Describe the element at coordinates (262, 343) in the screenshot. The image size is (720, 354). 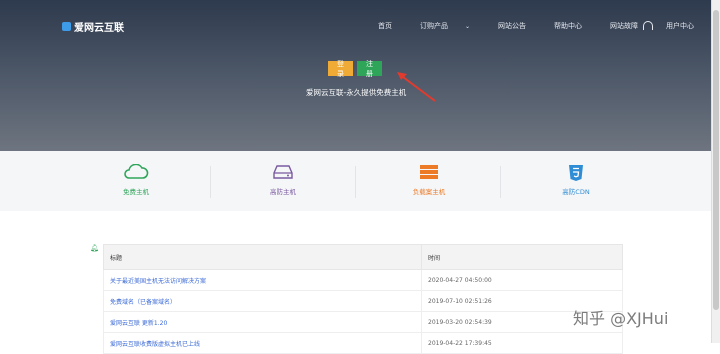
I see `row-title-link: 爱网云互联收费版虚拟主机已上线` at that location.